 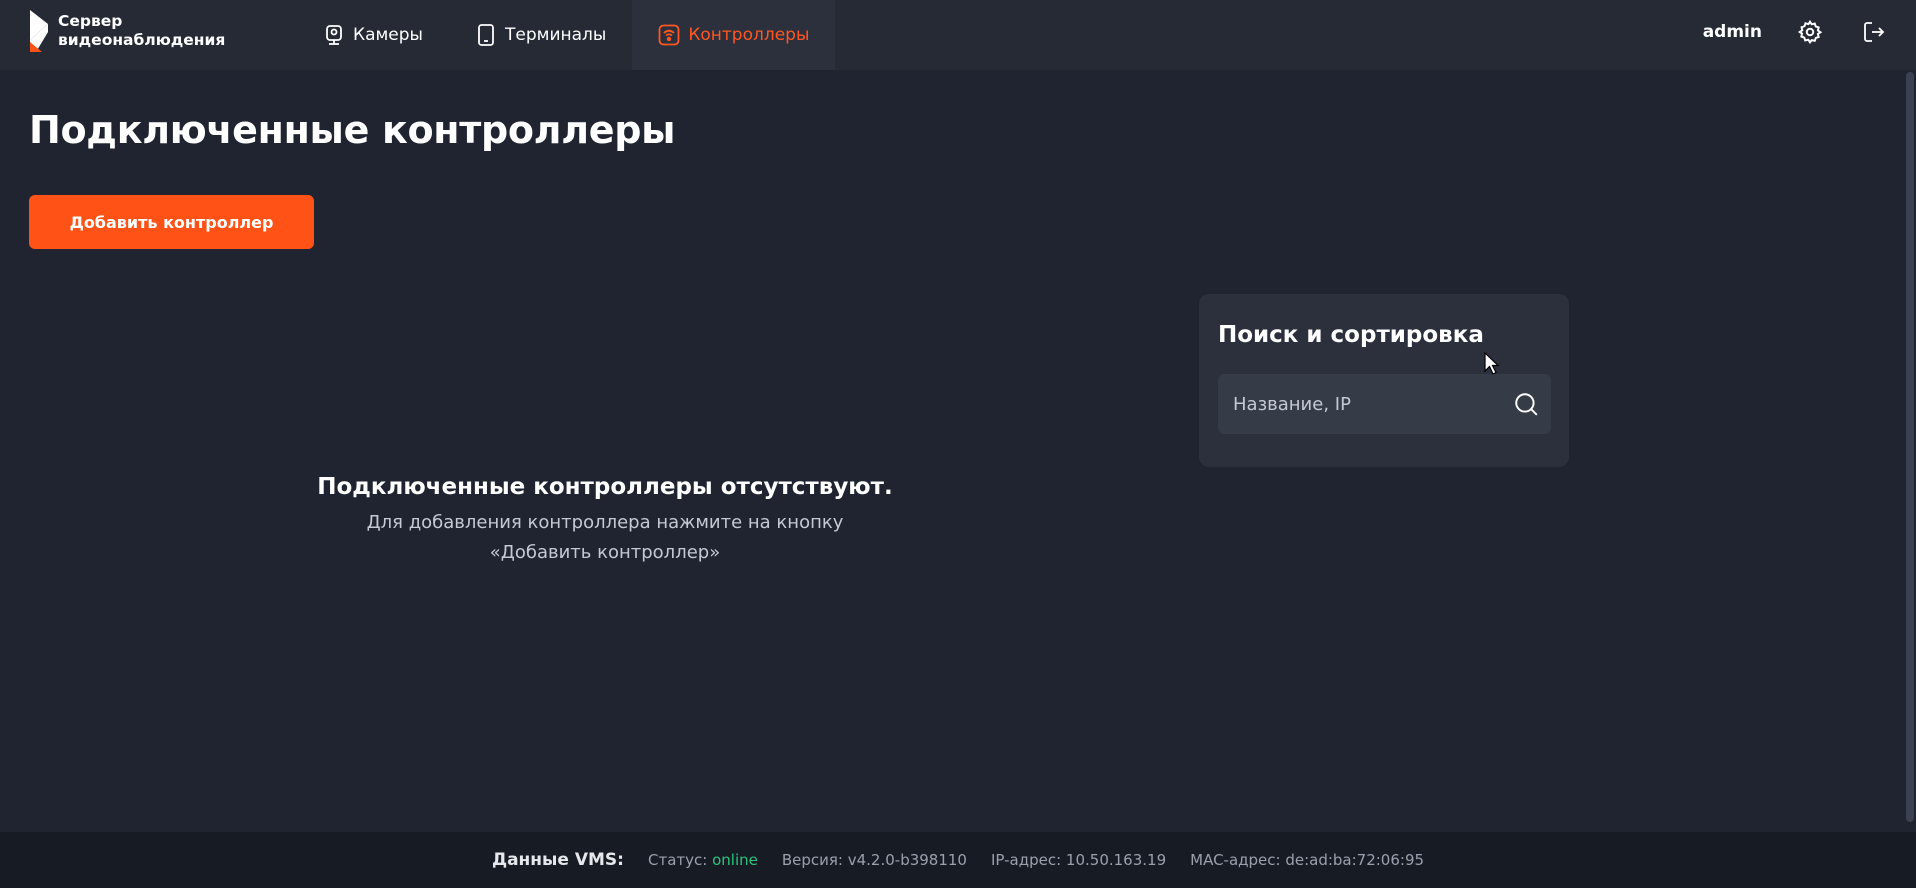 I want to click on mouse-cursor-icon, so click(x=1492, y=363).